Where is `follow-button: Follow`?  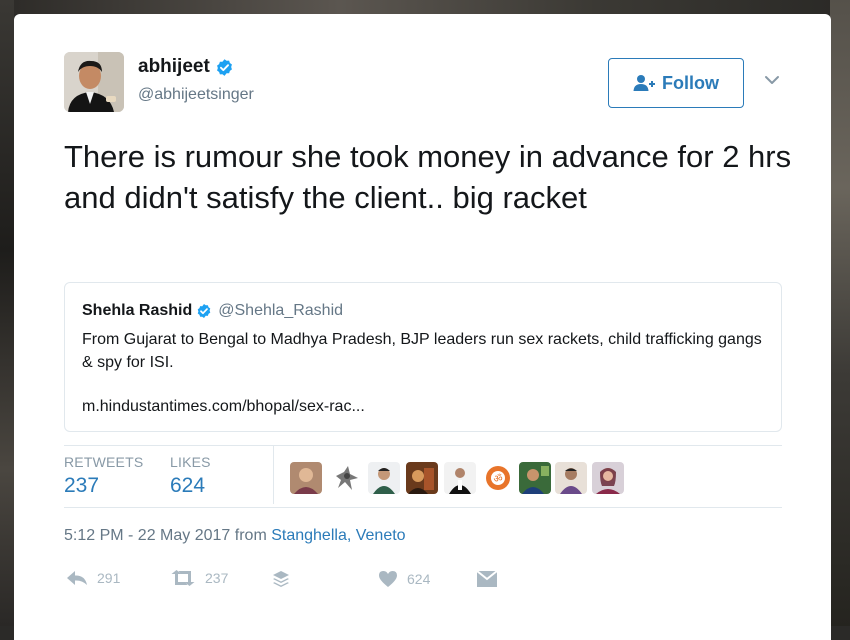
follow-button: Follow is located at coordinates (676, 83).